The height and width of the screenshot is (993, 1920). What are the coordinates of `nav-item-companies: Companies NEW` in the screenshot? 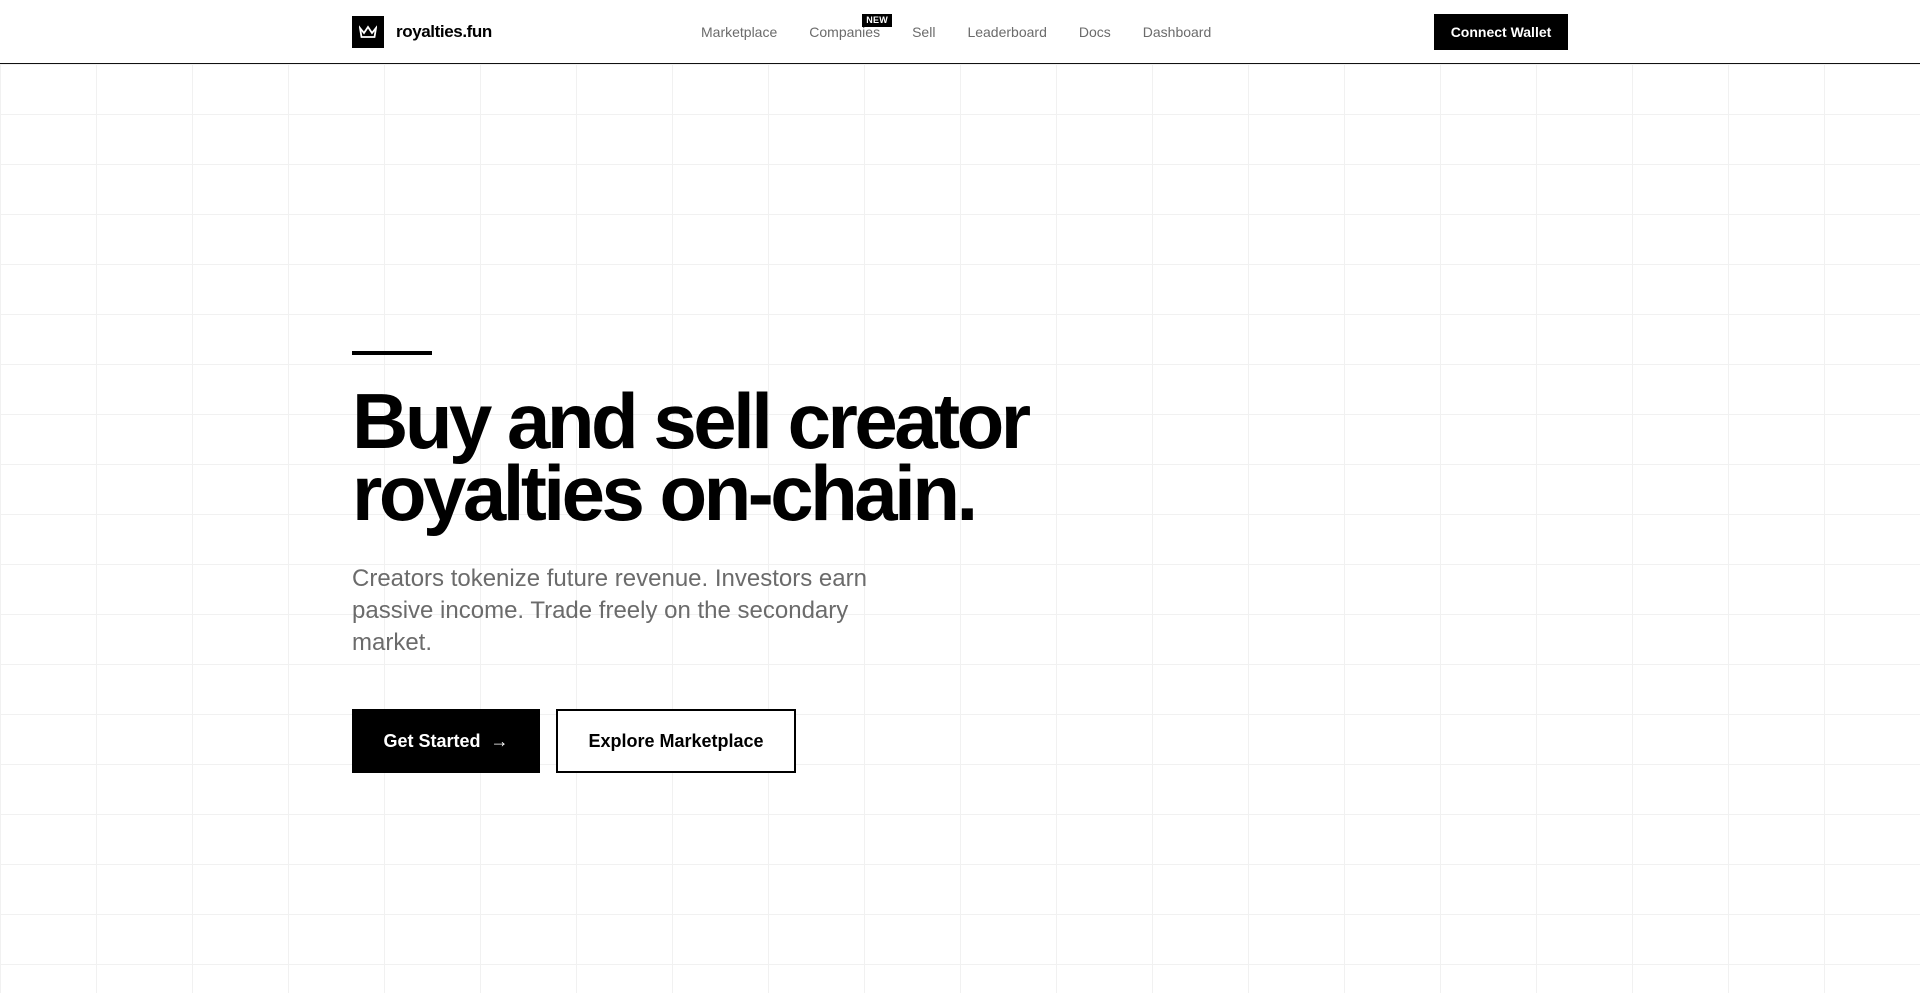 It's located at (851, 27).